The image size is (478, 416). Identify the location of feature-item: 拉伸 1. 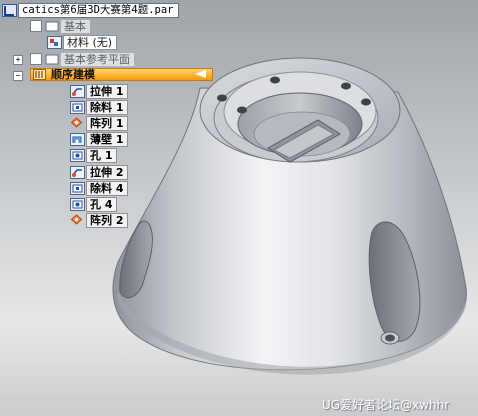
(99, 91).